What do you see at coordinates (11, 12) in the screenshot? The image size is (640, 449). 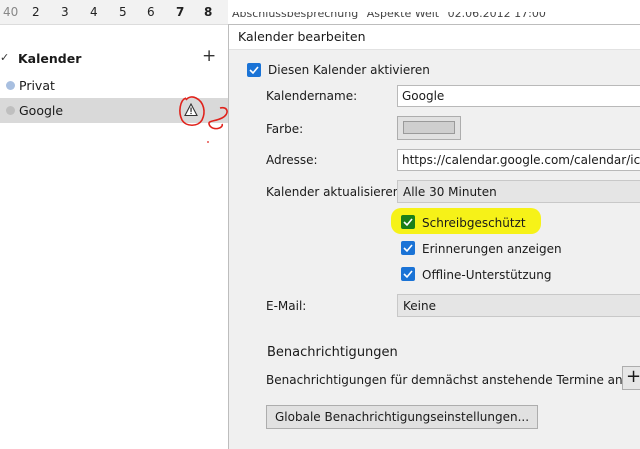 I see `week-number: 40` at bounding box center [11, 12].